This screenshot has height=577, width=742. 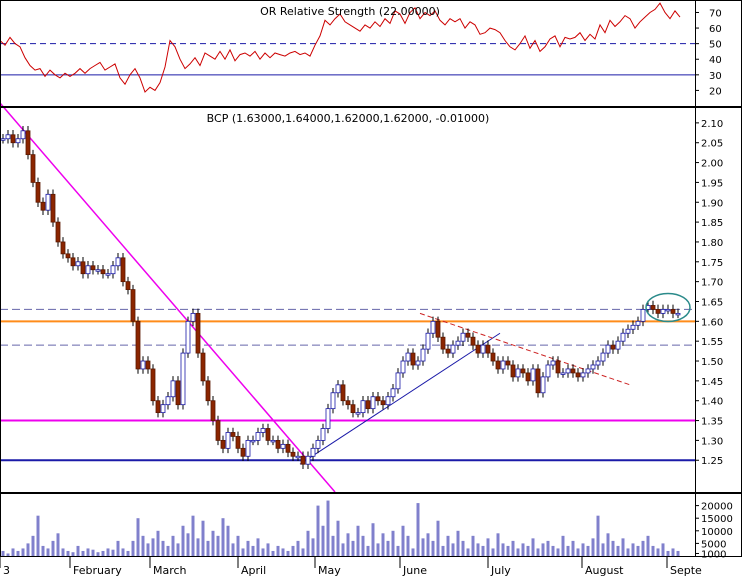 I want to click on price-tick-label: 1.90, so click(x=712, y=203).